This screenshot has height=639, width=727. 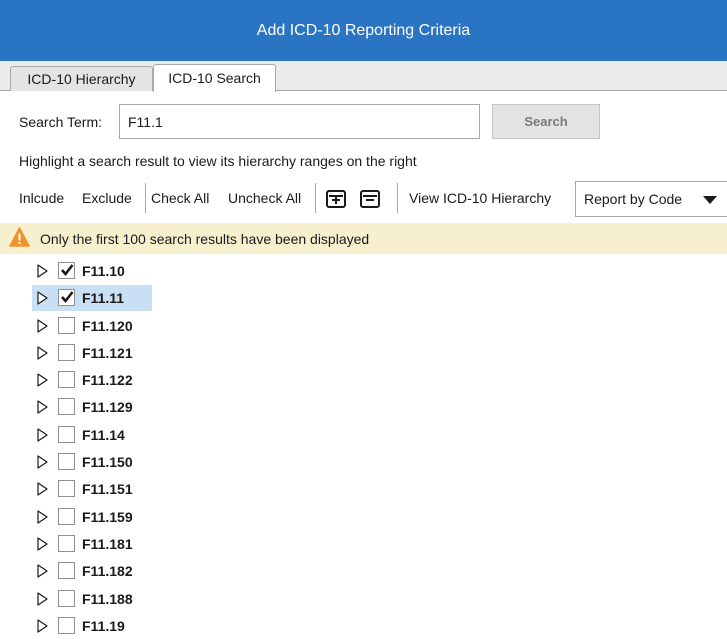 What do you see at coordinates (363, 379) in the screenshot?
I see `result-row: F11.122` at bounding box center [363, 379].